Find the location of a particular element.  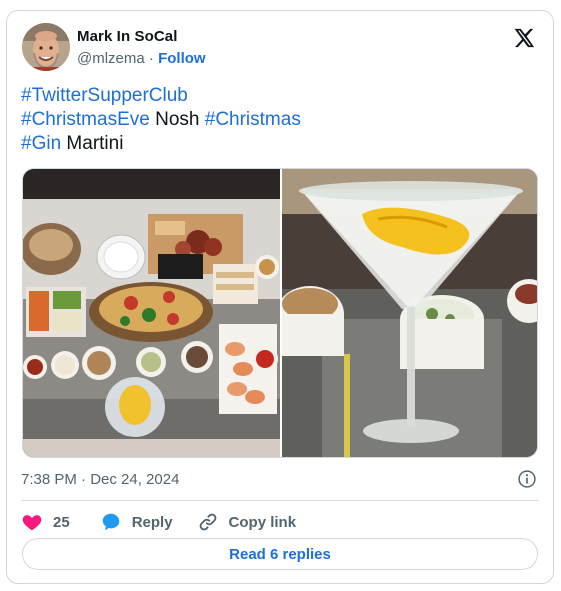

heart-icon is located at coordinates (32, 523).